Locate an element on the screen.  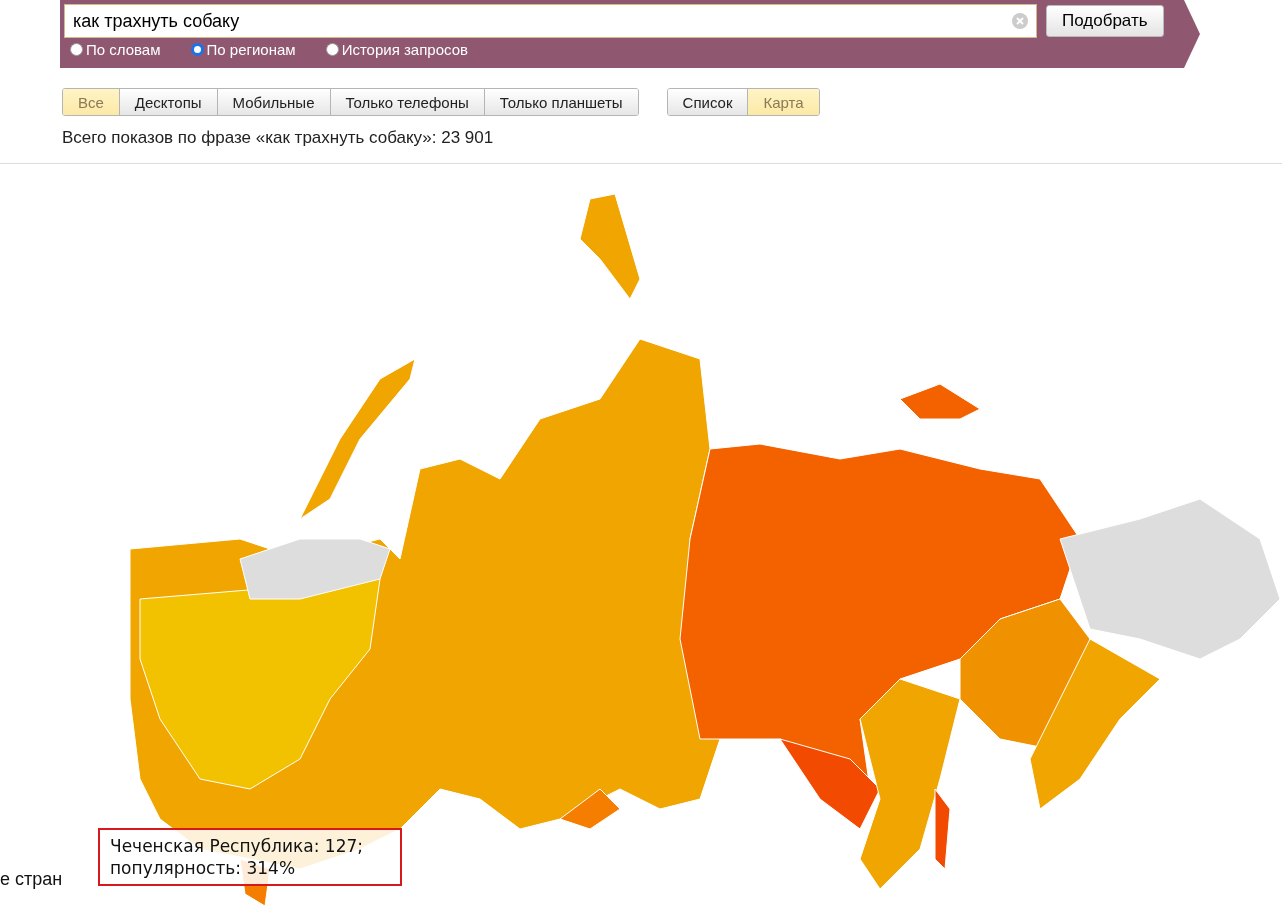
mode-radio: История запросов is located at coordinates (396, 49).